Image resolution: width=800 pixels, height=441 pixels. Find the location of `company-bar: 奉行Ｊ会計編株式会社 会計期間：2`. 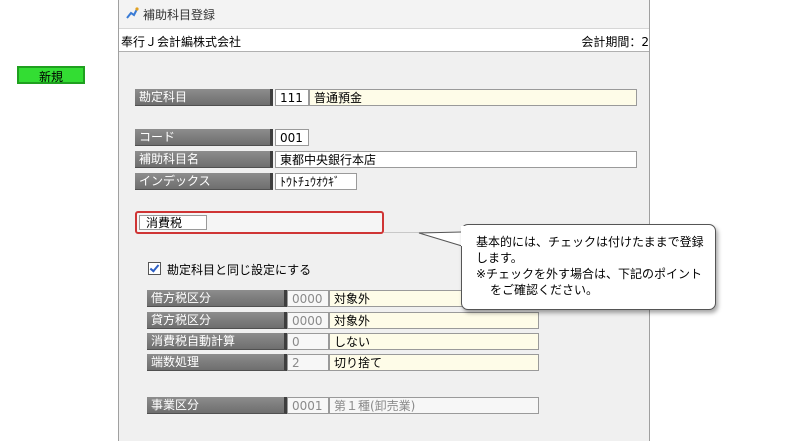

company-bar: 奉行Ｊ会計編株式会社 会計期間：2 is located at coordinates (384, 40).